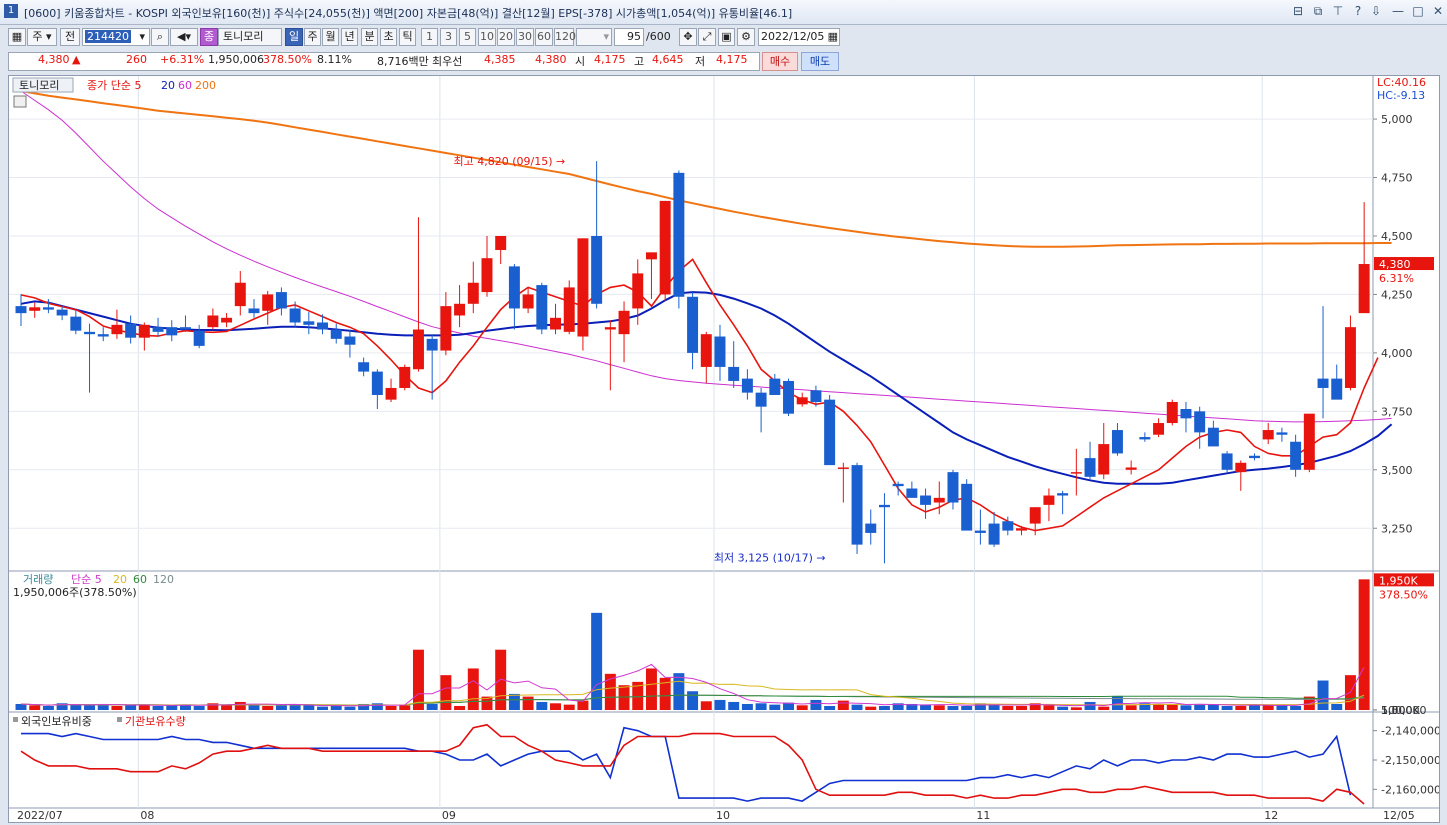 The height and width of the screenshot is (825, 1447). I want to click on close-button: ✕, so click(1438, 11).